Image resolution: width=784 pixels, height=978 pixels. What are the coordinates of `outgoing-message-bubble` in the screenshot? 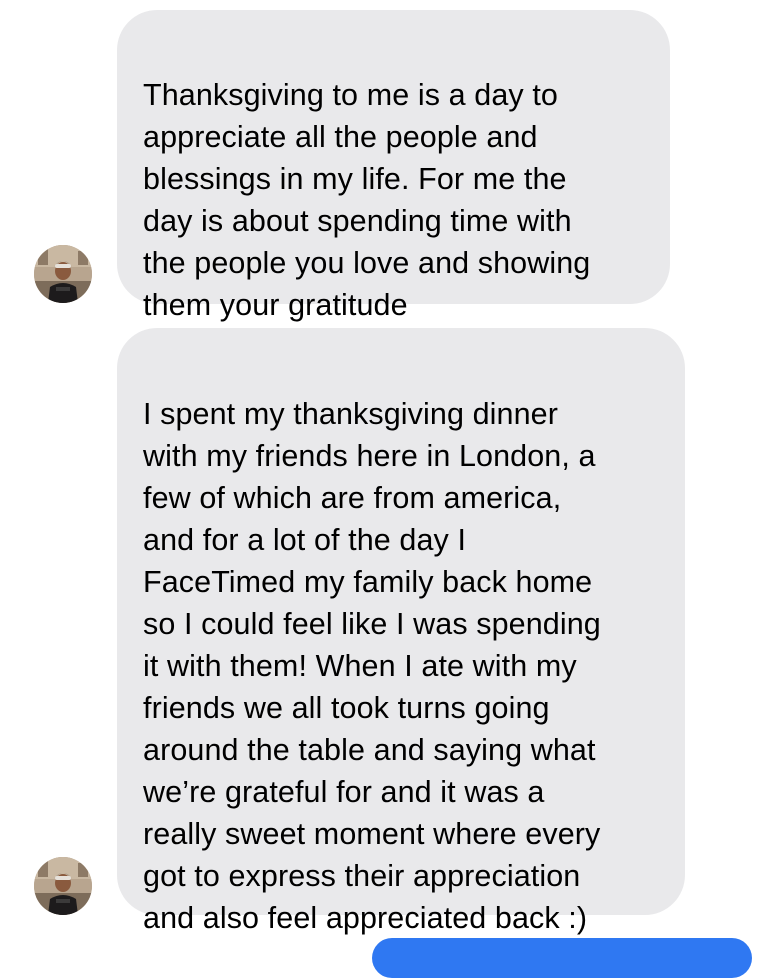 It's located at (562, 958).